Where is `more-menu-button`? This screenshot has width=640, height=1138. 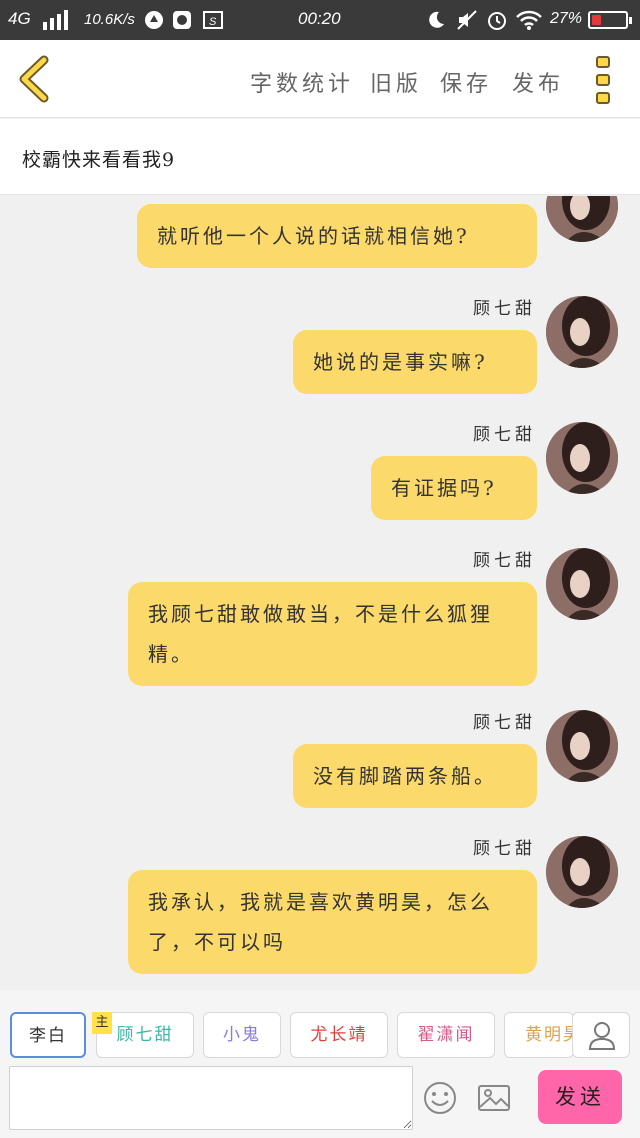 more-menu-button is located at coordinates (604, 80).